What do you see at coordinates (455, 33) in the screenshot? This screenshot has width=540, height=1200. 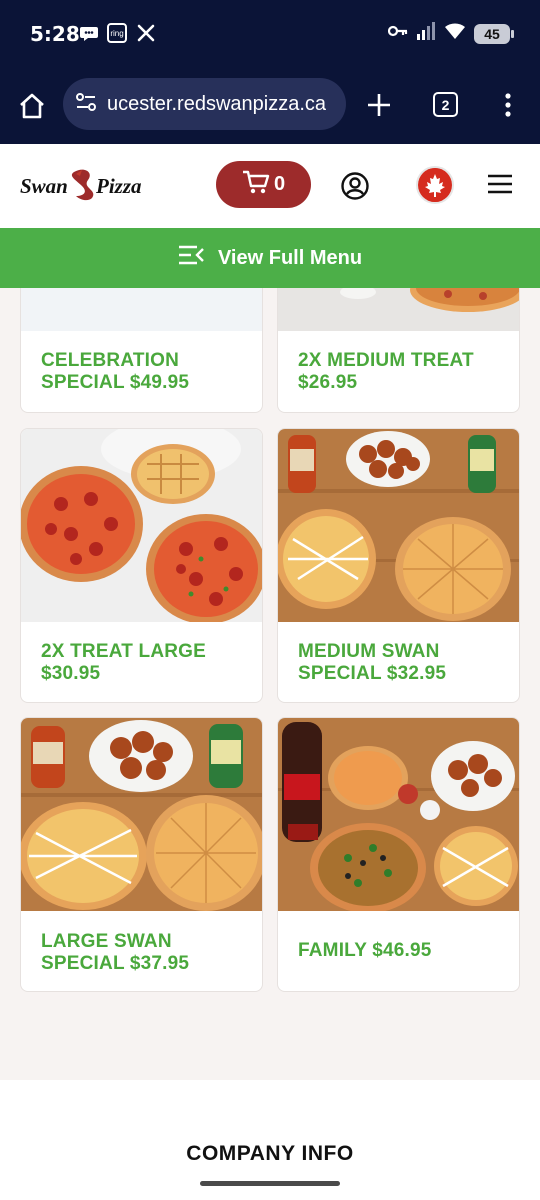 I see `wifi-icon` at bounding box center [455, 33].